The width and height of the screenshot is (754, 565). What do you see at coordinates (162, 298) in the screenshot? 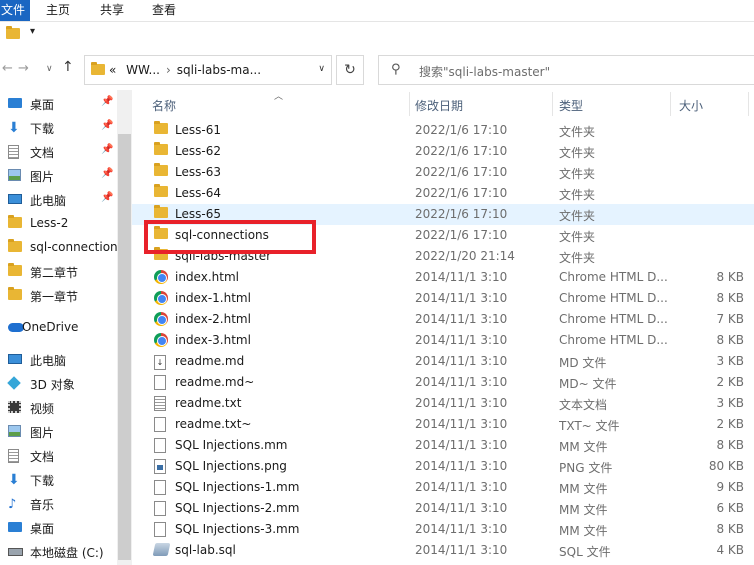
I see `chrome-html-icon` at bounding box center [162, 298].